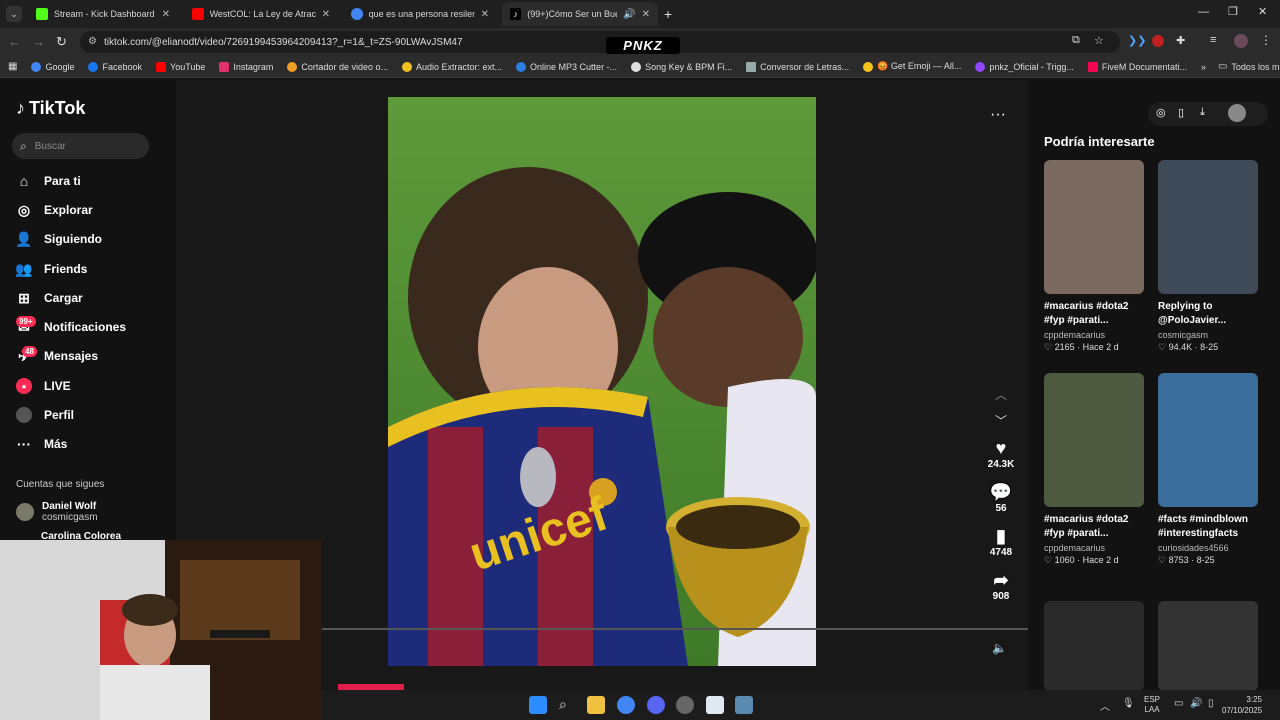 The image size is (1280, 720). What do you see at coordinates (1249, 66) in the screenshot?
I see `all-bookmarks: ▭Todos los marcadores` at bounding box center [1249, 66].